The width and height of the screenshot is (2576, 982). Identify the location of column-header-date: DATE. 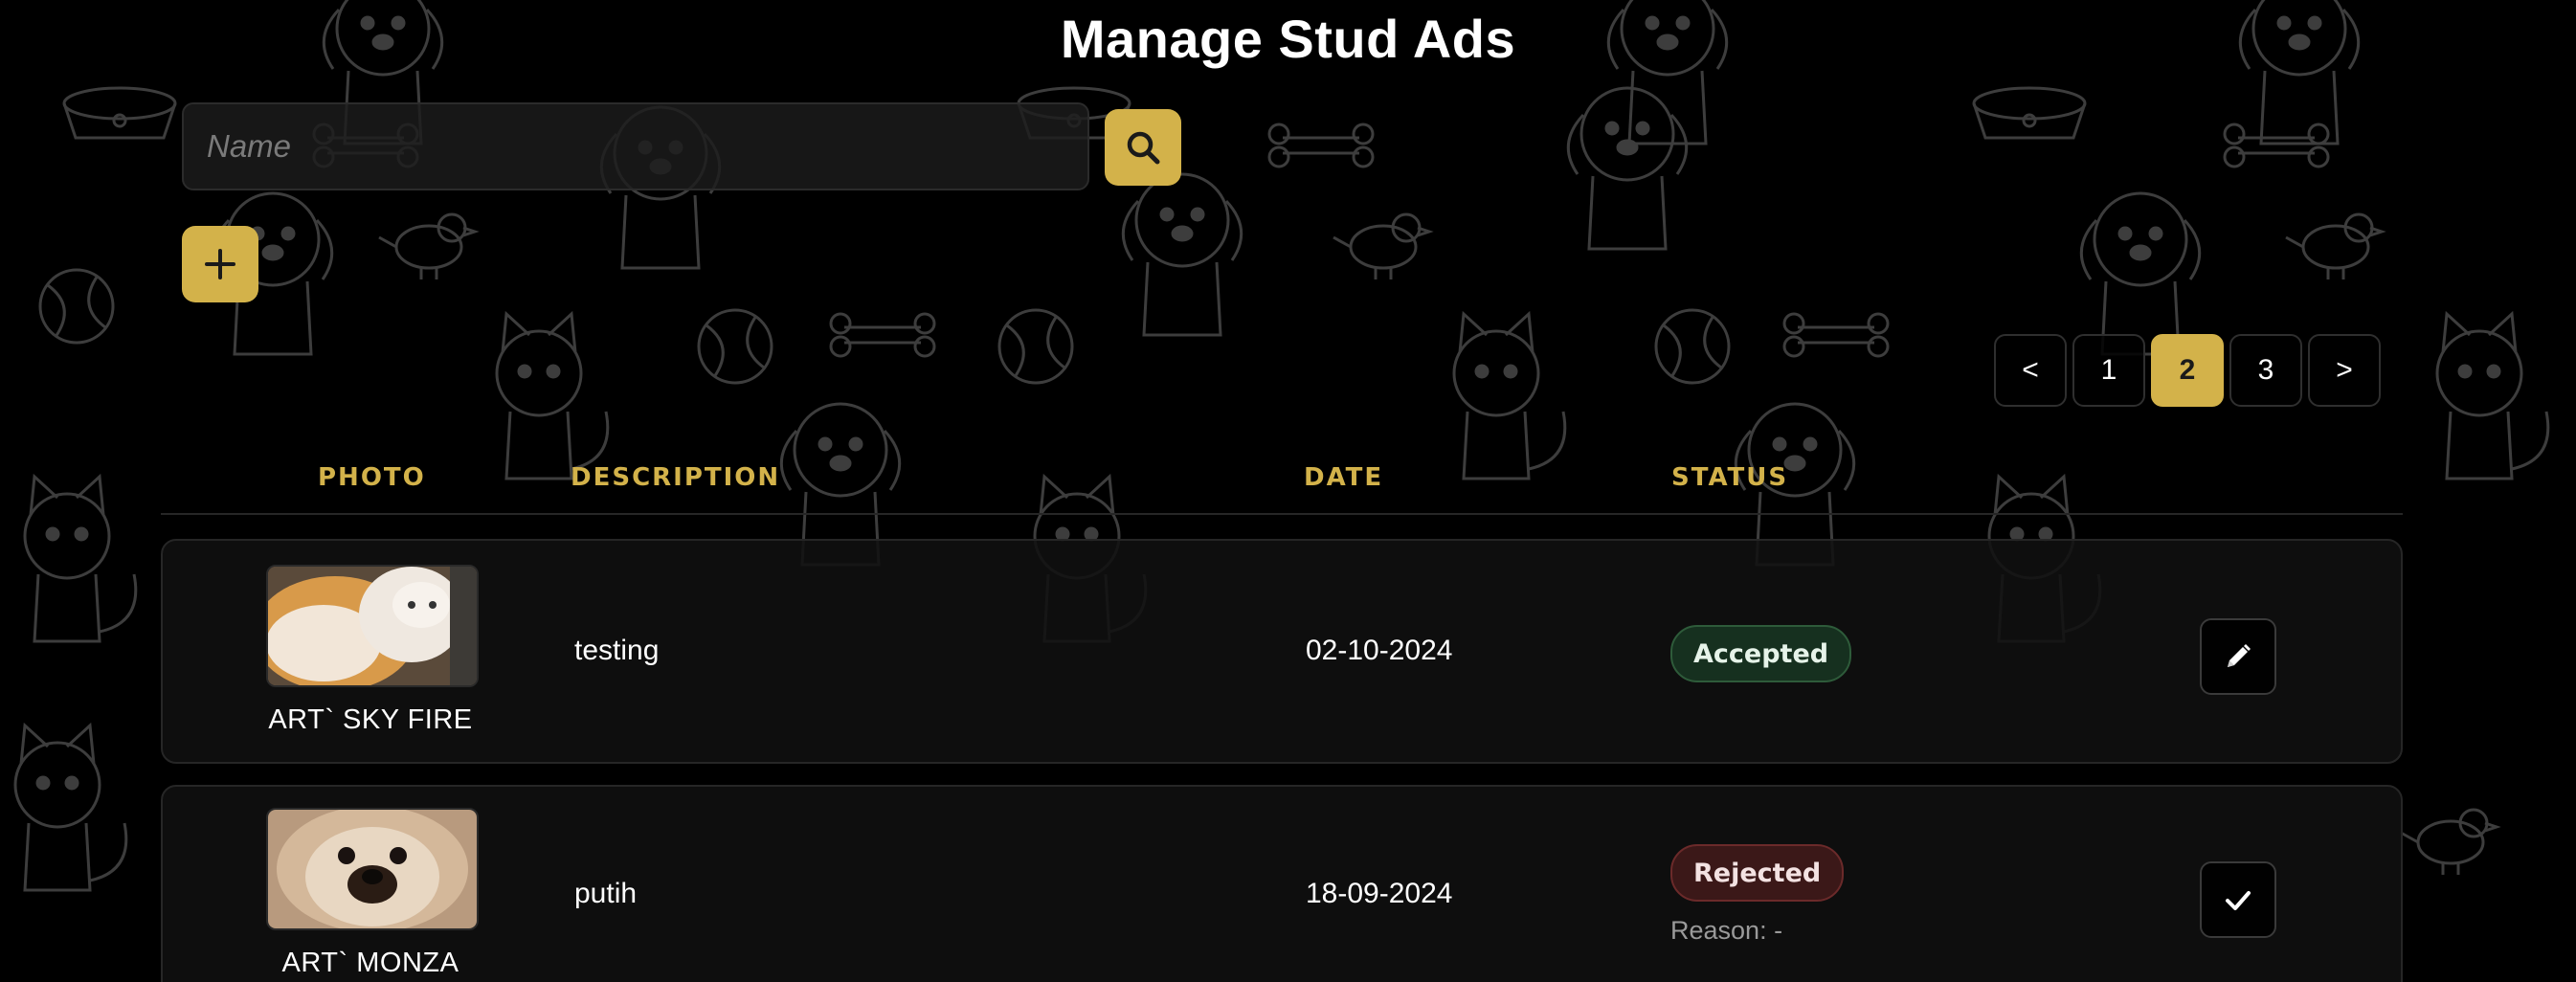
(1344, 477).